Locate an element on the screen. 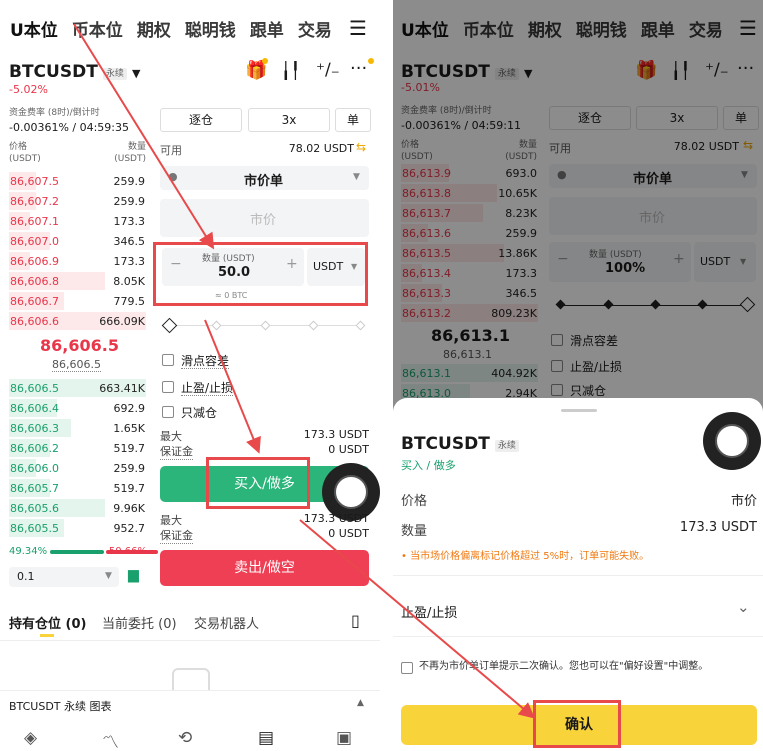 The image size is (763, 751). arrow-to-quantity is located at coordinates (144, 136).